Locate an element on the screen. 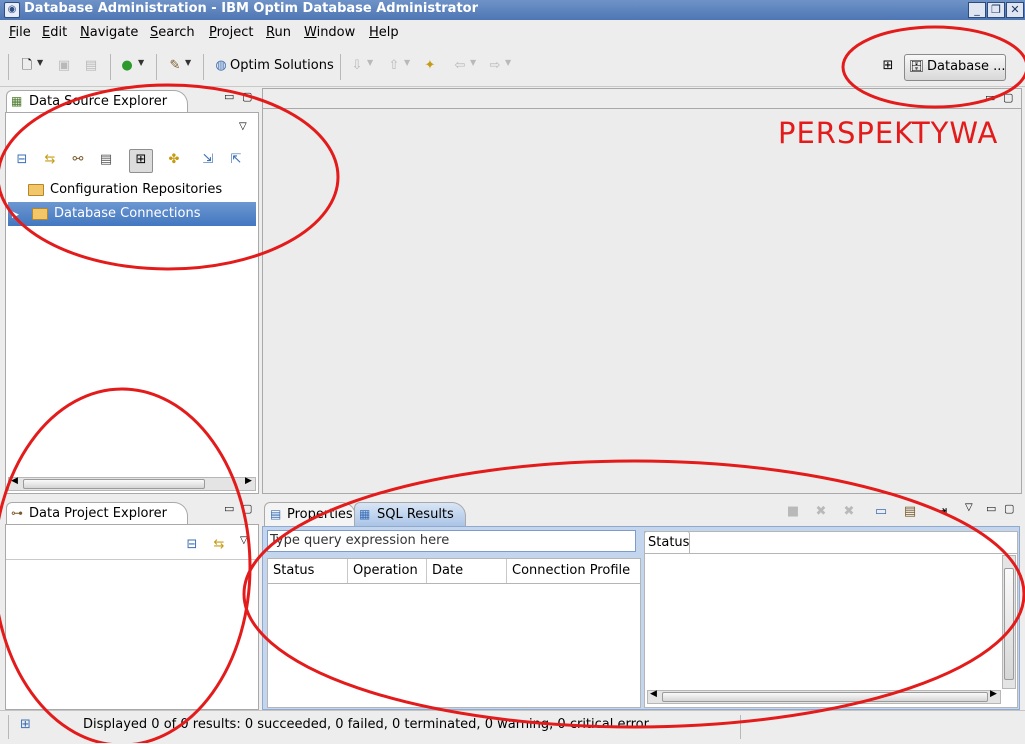  sql-scripts-icon: ▤ is located at coordinates (106, 160).